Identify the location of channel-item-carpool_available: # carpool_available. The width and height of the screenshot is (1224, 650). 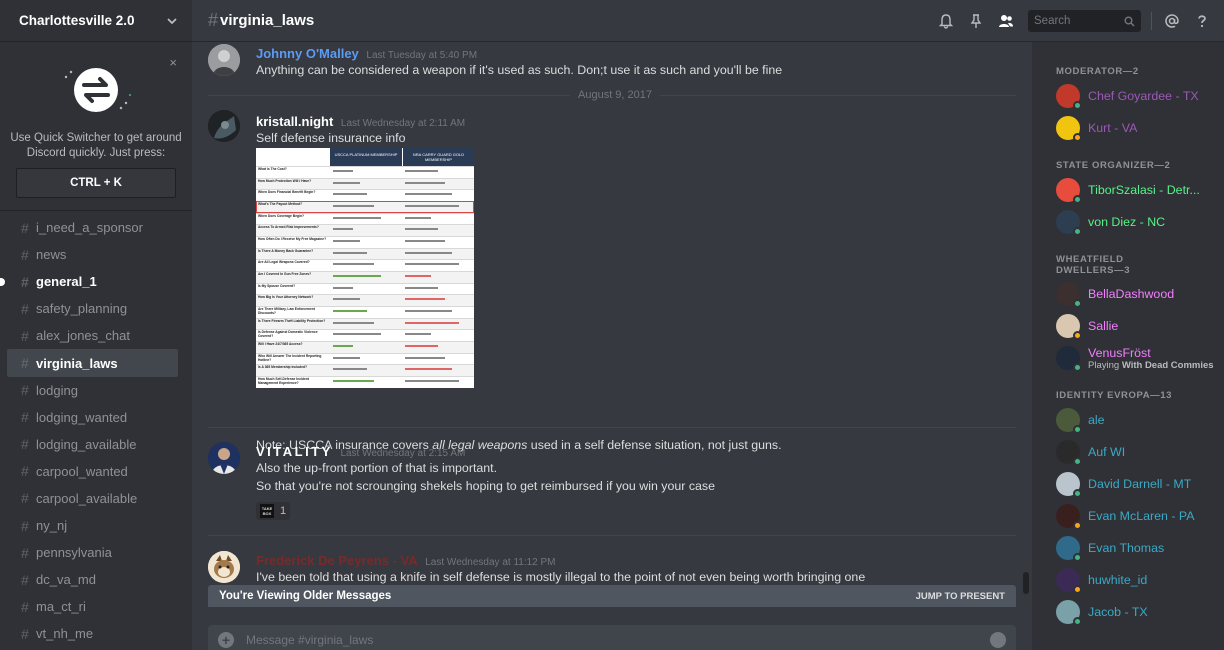
(92, 498).